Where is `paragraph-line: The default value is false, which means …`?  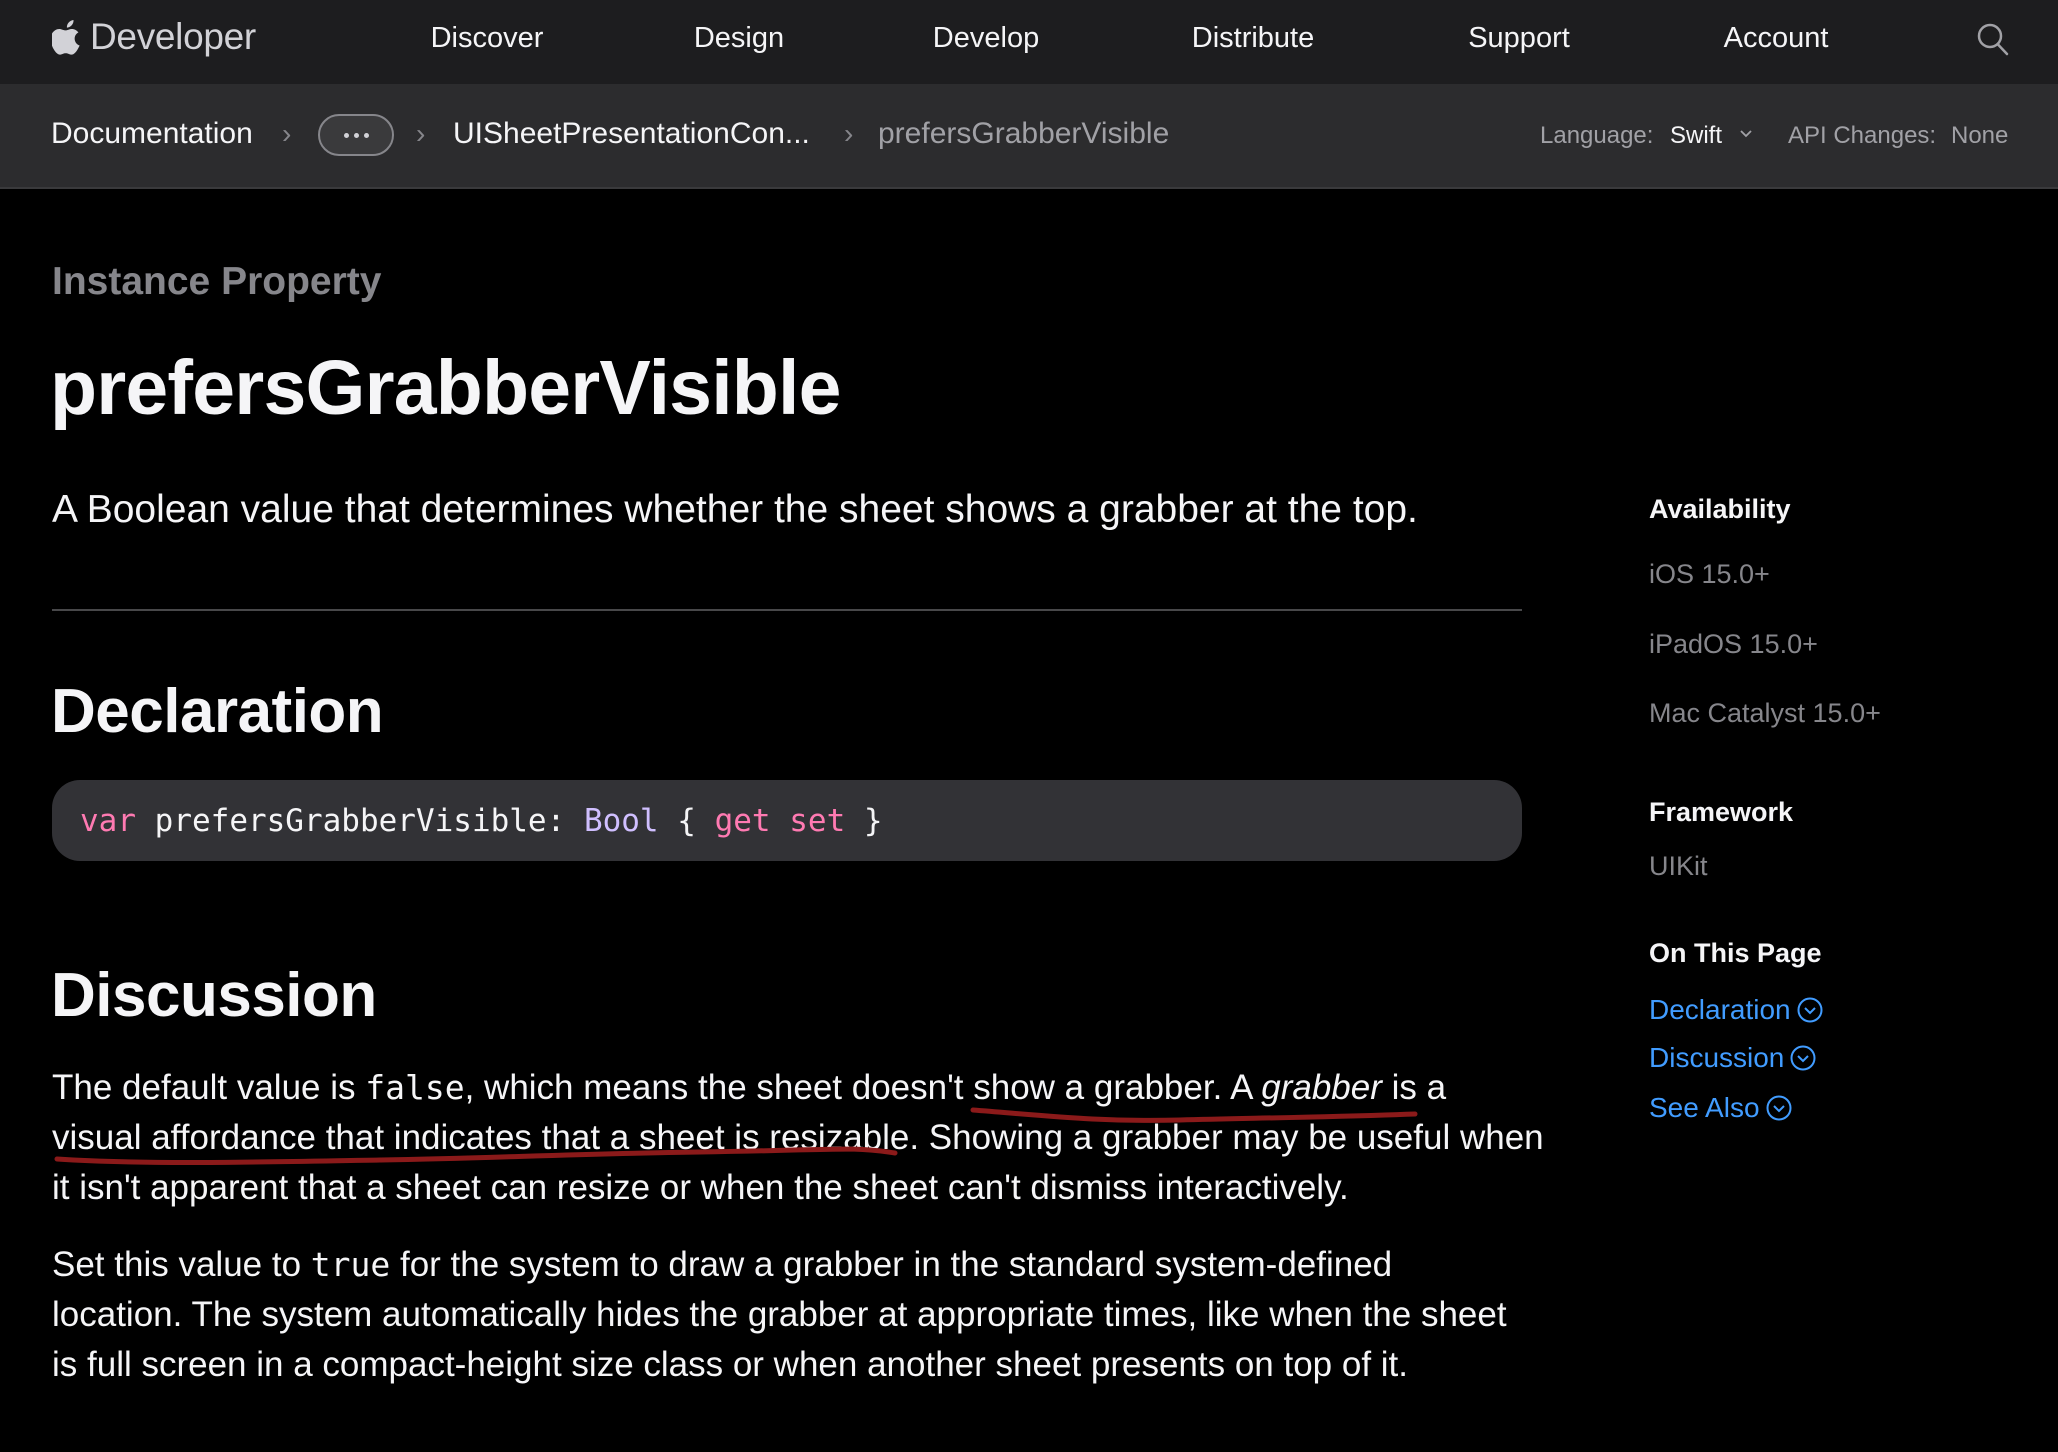 paragraph-line: The default value is false, which means … is located at coordinates (792, 1088).